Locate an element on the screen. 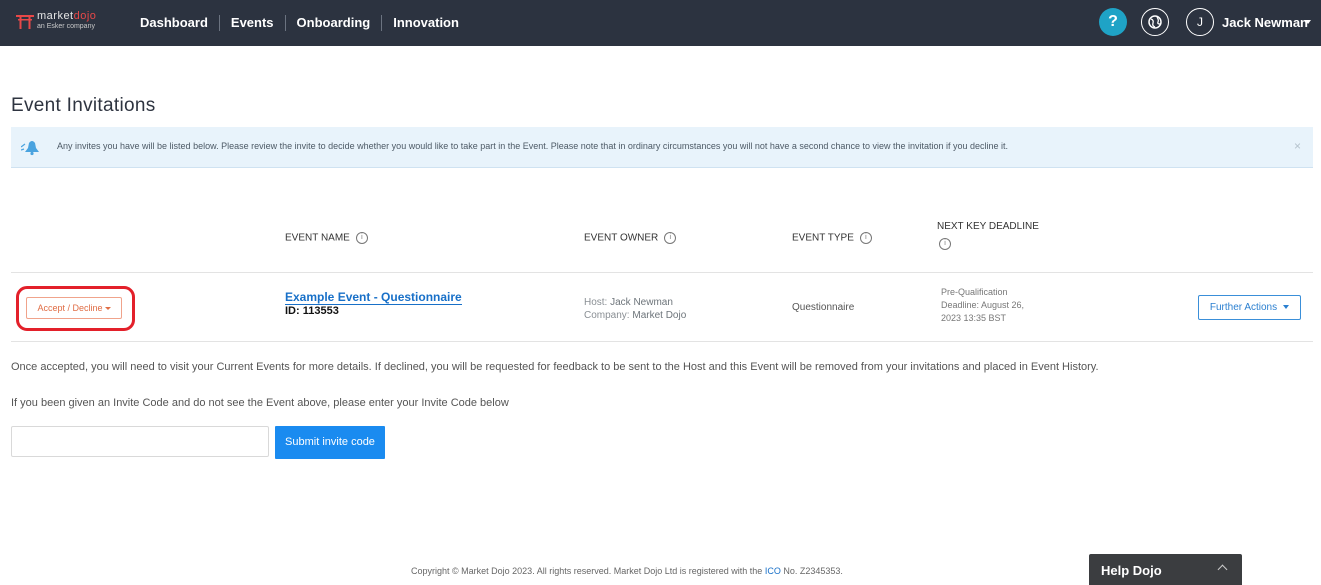  highlight-annotation is located at coordinates (75, 308).